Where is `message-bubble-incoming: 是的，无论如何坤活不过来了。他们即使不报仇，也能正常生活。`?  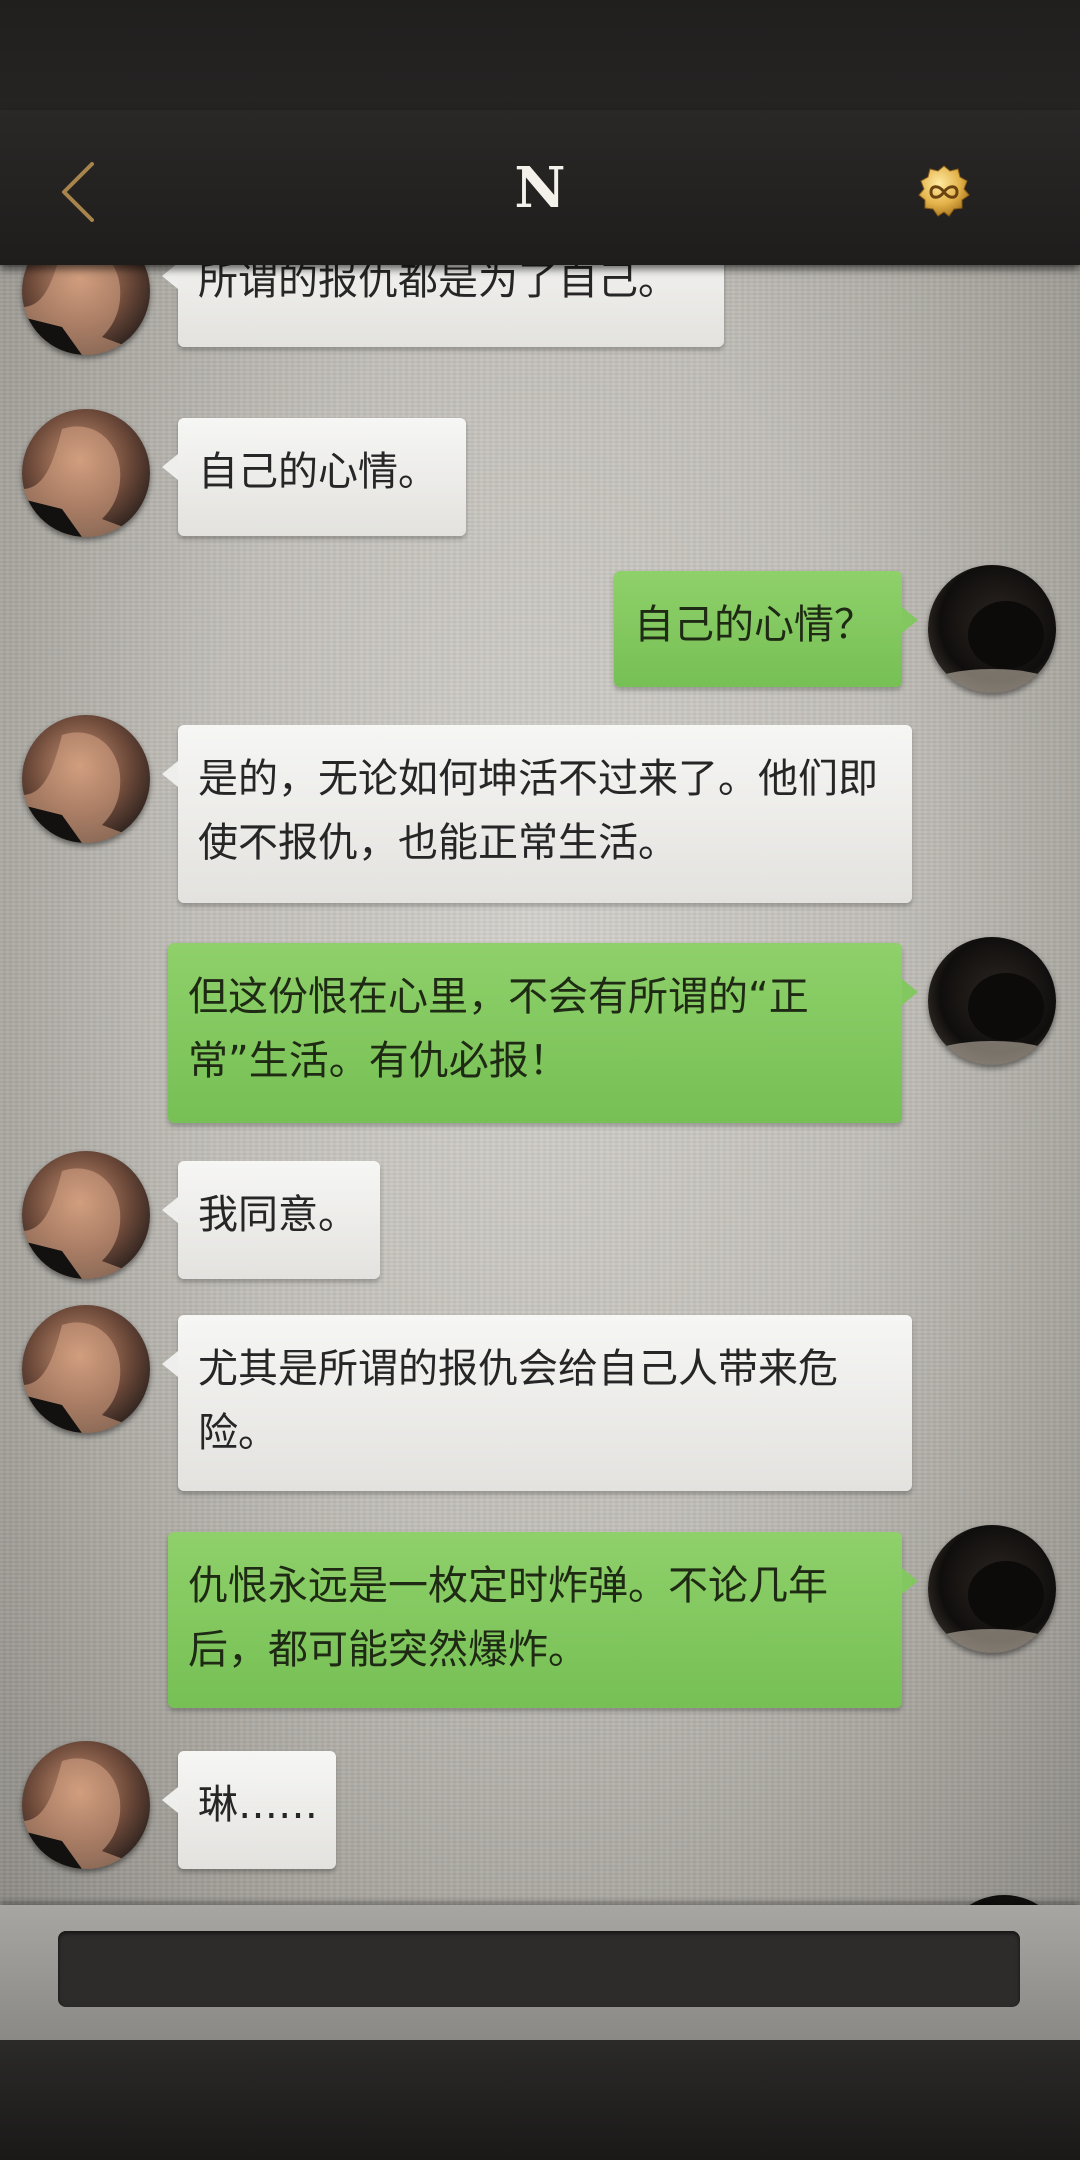 message-bubble-incoming: 是的，无论如何坤活不过来了。他们即使不报仇，也能正常生活。 is located at coordinates (537, 814).